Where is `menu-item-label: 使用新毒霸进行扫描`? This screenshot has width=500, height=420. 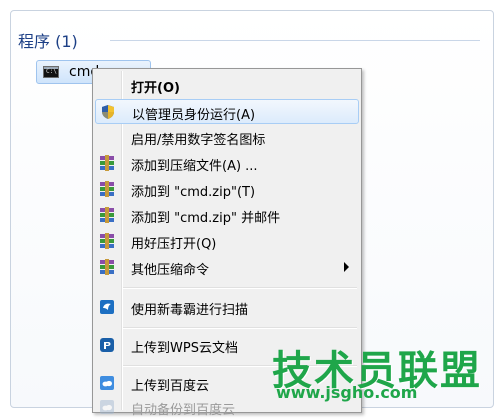
menu-item-label: 使用新毒霸进行扫描 is located at coordinates (190, 310).